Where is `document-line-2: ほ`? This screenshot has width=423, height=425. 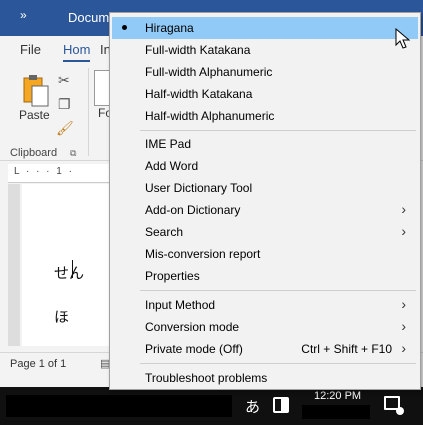
document-line-2: ほ is located at coordinates (62, 317).